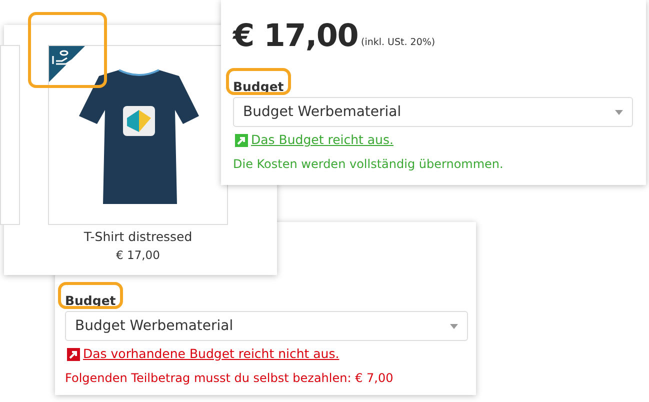 This screenshot has width=649, height=402. I want to click on budget-message: Folgenden Teilbetrag musst du selbst bezahlen: € 7,00, so click(229, 378).